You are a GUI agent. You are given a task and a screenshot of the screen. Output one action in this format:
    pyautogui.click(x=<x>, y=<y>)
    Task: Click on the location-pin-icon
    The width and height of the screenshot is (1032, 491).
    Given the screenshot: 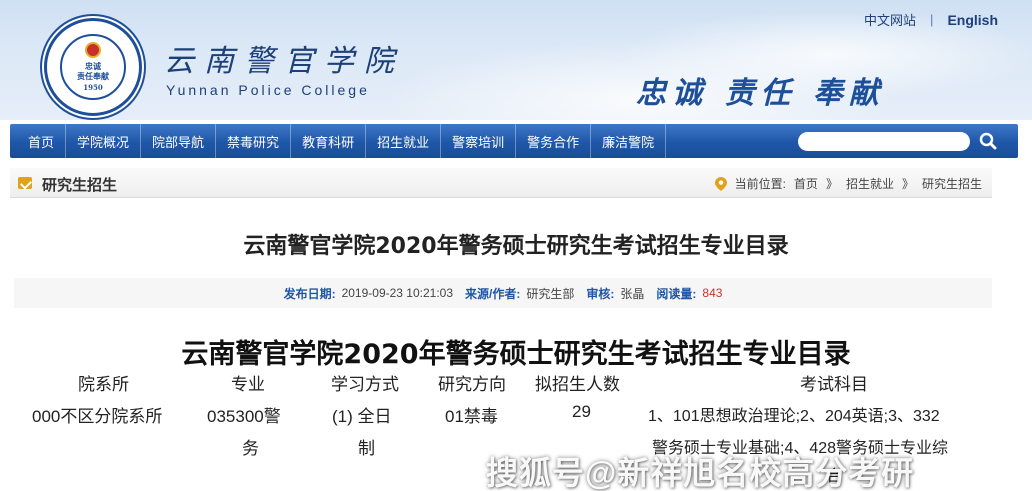 What is the action you would take?
    pyautogui.click(x=720, y=183)
    